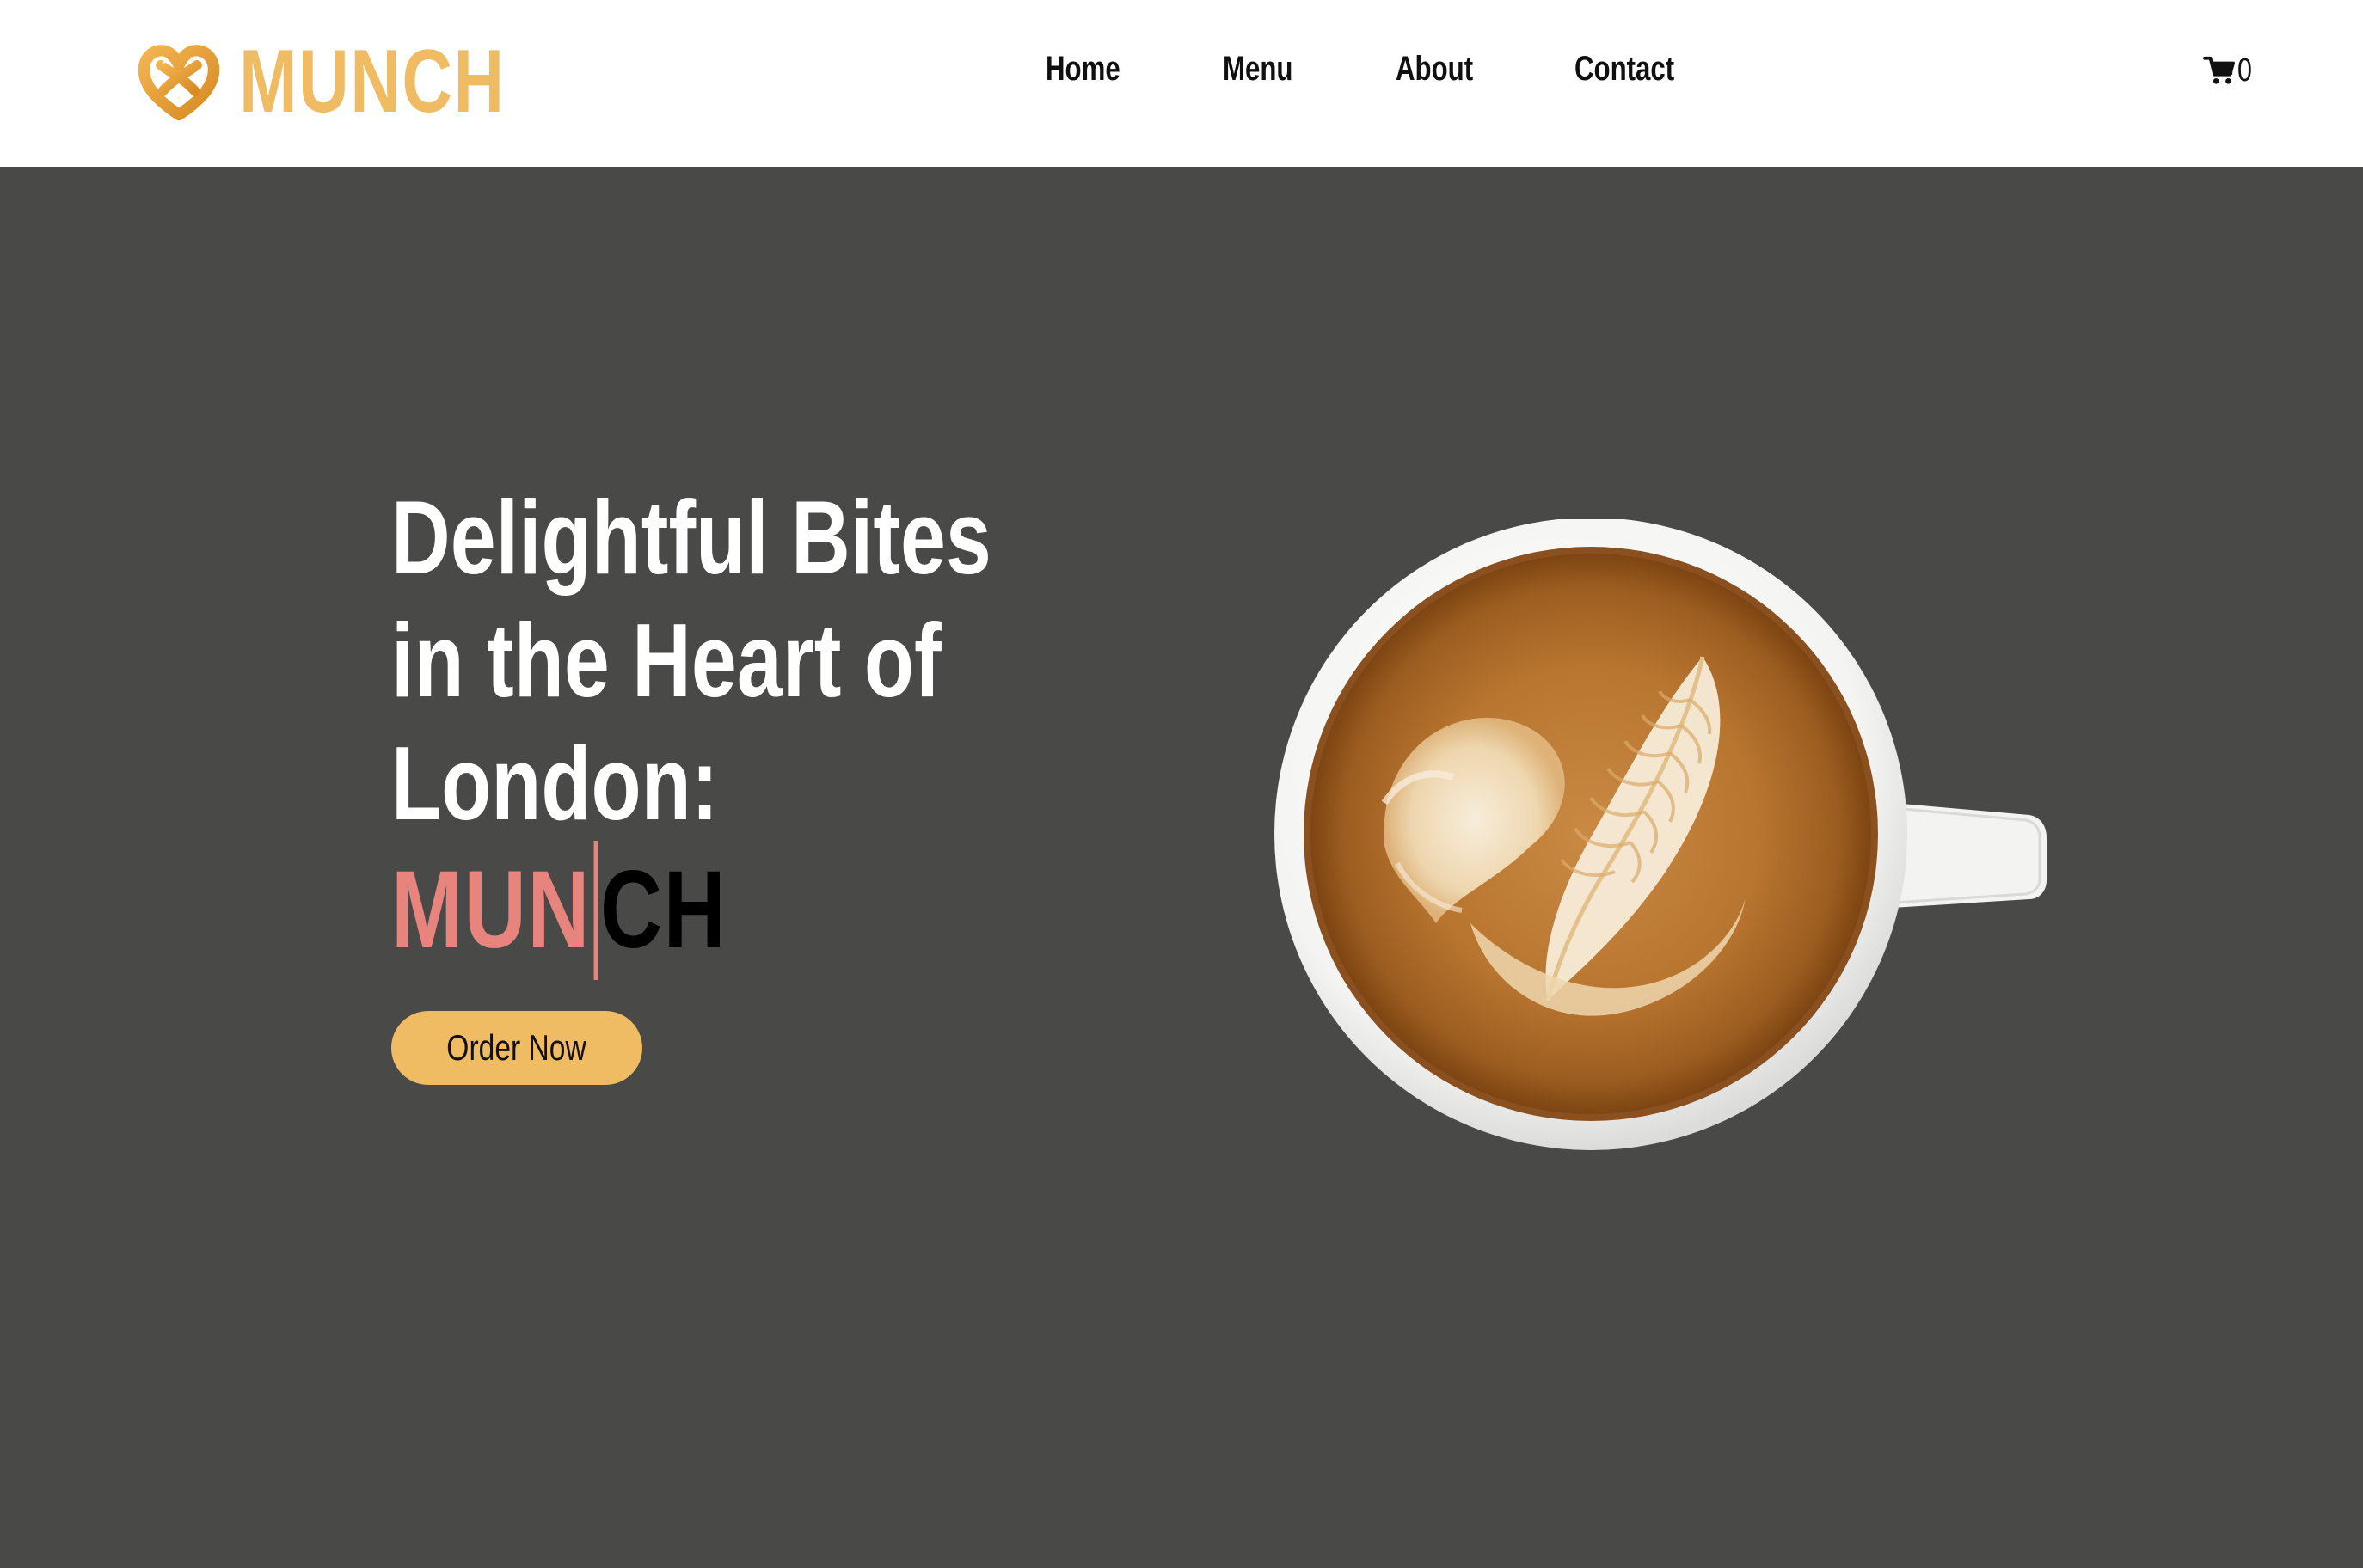  What do you see at coordinates (1624, 69) in the screenshot?
I see `nav-contact: Contact` at bounding box center [1624, 69].